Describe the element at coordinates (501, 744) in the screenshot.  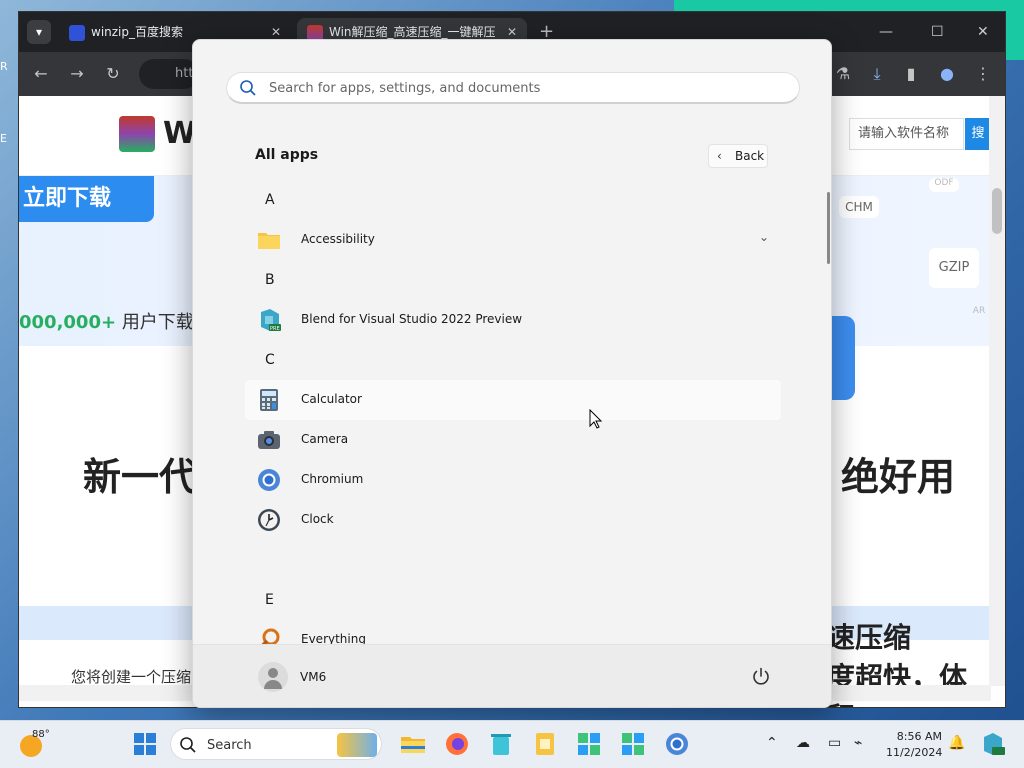
I see `recycle-bin-icon` at that location.